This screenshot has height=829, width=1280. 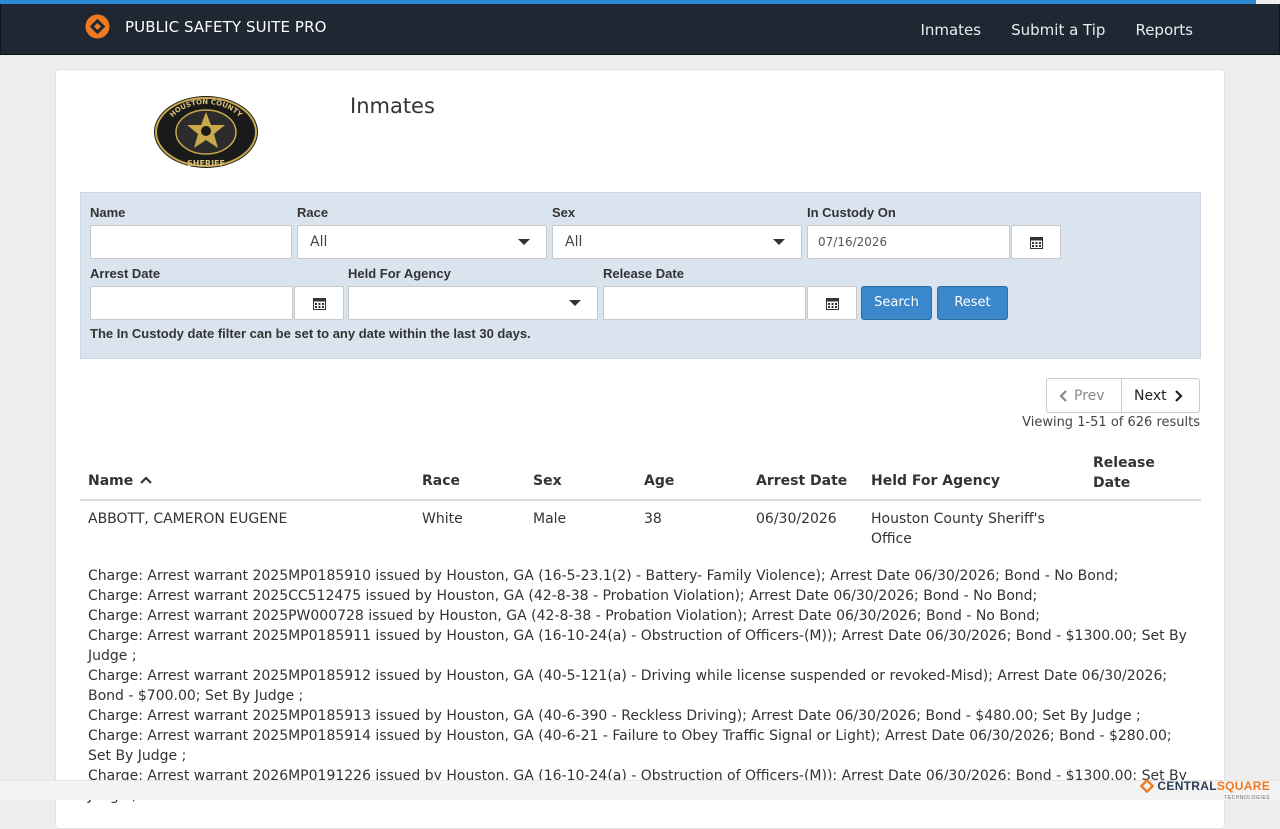 What do you see at coordinates (547, 481) in the screenshot?
I see `column-header-sex: Sex` at bounding box center [547, 481].